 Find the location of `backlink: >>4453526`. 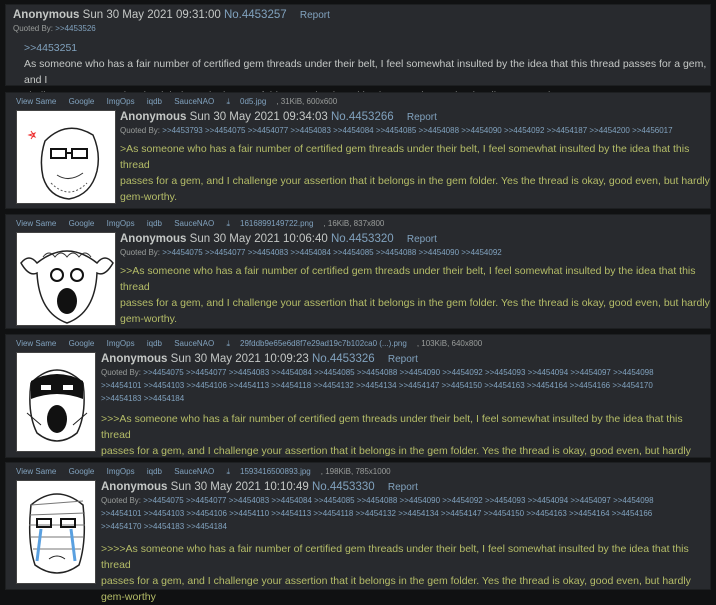

backlink: >>4453526 is located at coordinates (75, 28).